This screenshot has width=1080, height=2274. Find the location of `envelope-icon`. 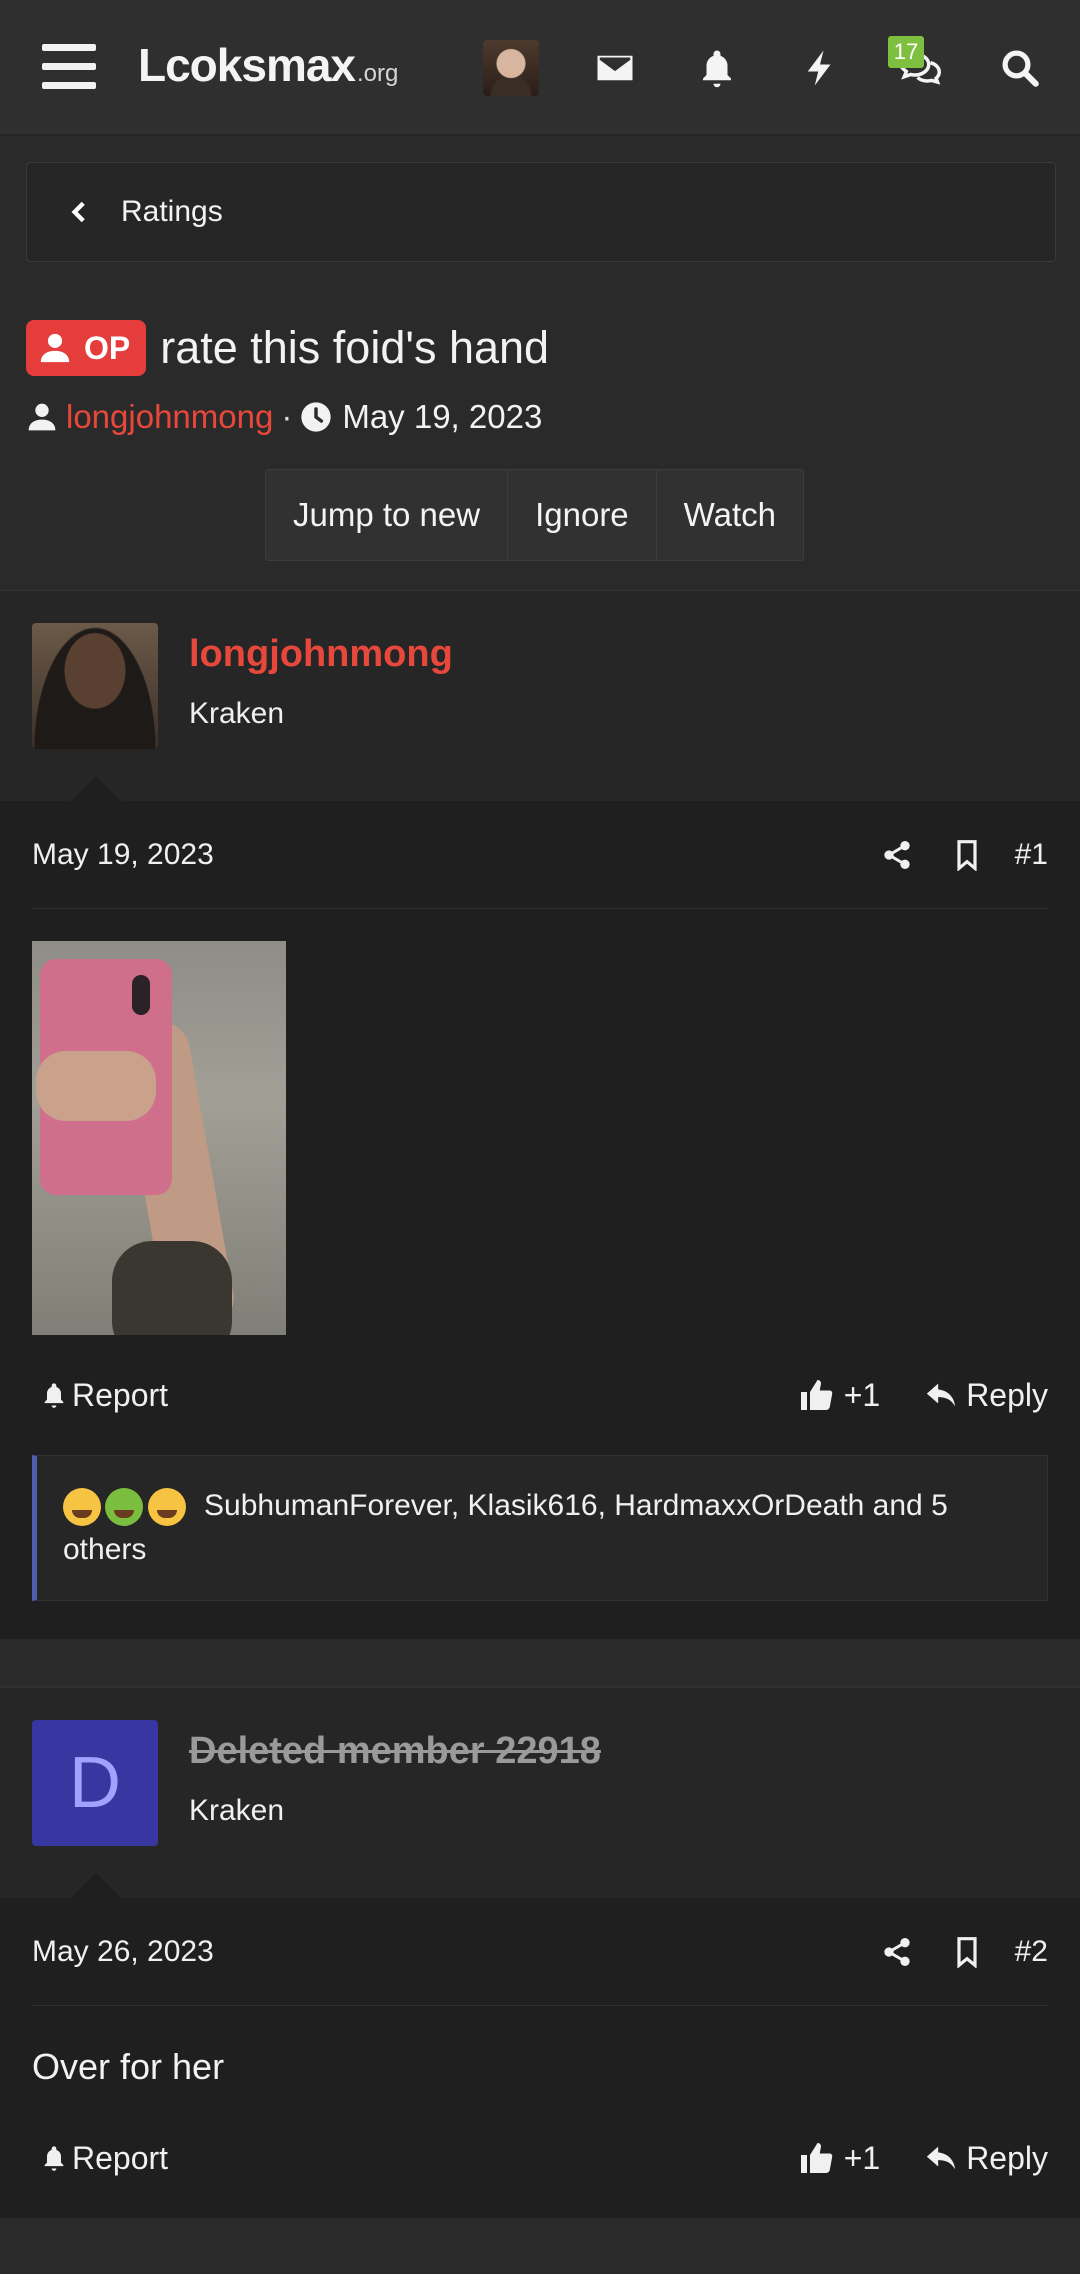

envelope-icon is located at coordinates (615, 68).